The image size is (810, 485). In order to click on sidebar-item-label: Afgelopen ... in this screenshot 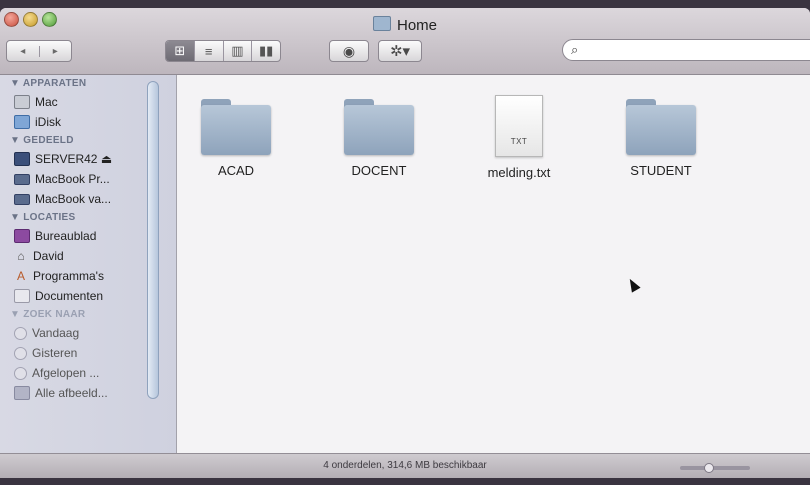, I will do `click(66, 373)`.